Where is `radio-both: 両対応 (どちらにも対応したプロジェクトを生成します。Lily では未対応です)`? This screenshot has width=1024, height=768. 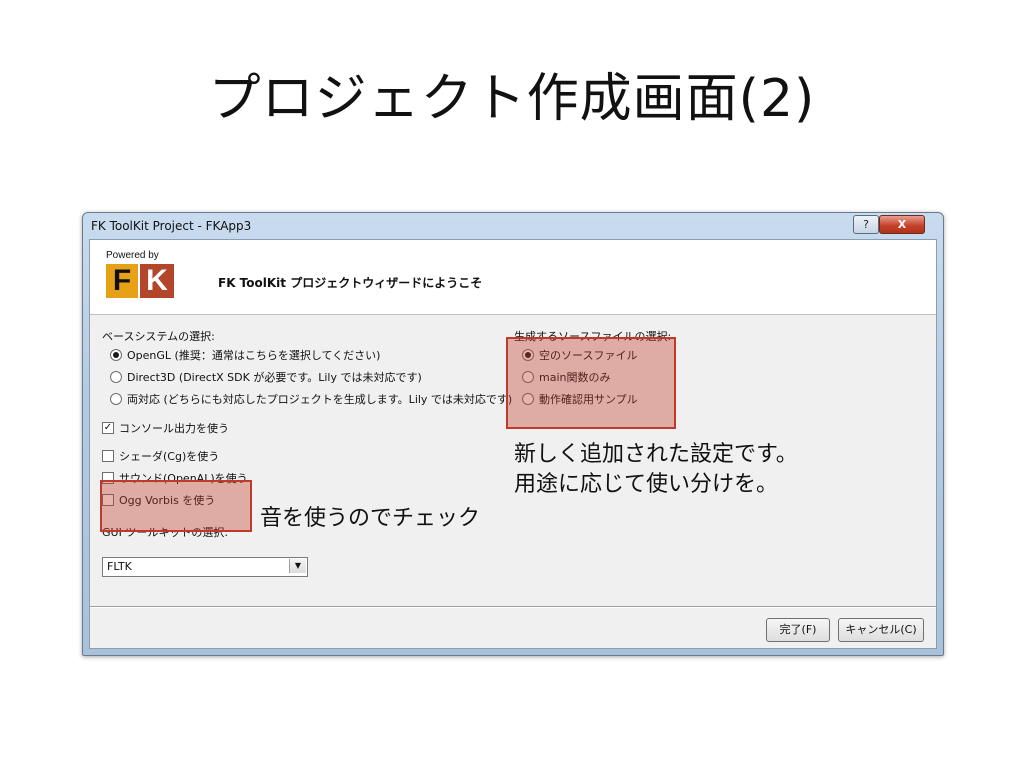 radio-both: 両対応 (どちらにも対応したプロジェクトを生成します。Lily では未対応です) is located at coordinates (311, 399).